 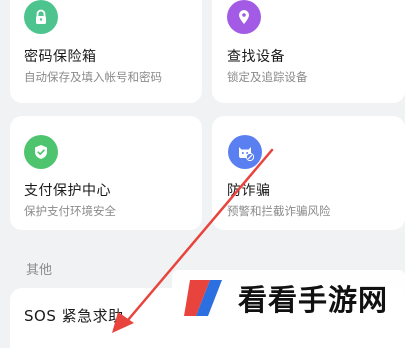 What do you see at coordinates (74, 316) in the screenshot?
I see `sos-emergency-title: SOS 紧急求助` at bounding box center [74, 316].